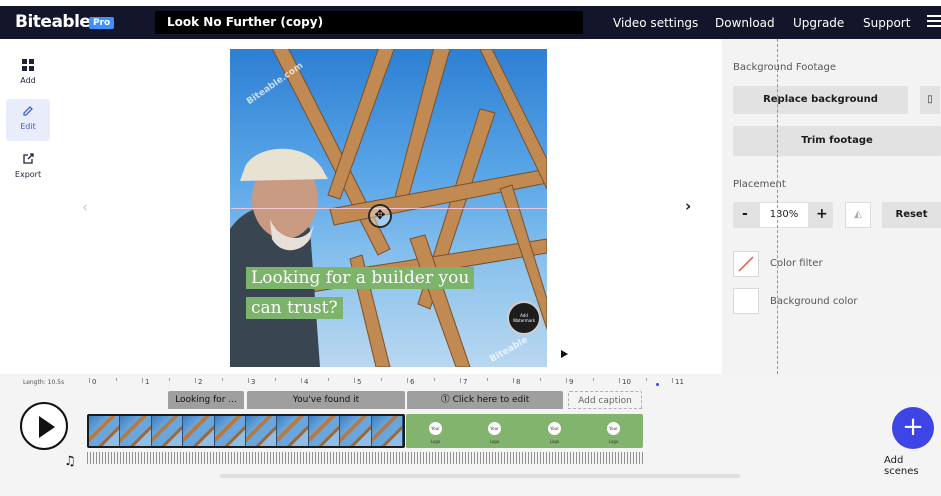 Image resolution: width=941 pixels, height=496 pixels. Describe the element at coordinates (901, 466) in the screenshot. I see `add-scenes-label: Add scenes` at that location.